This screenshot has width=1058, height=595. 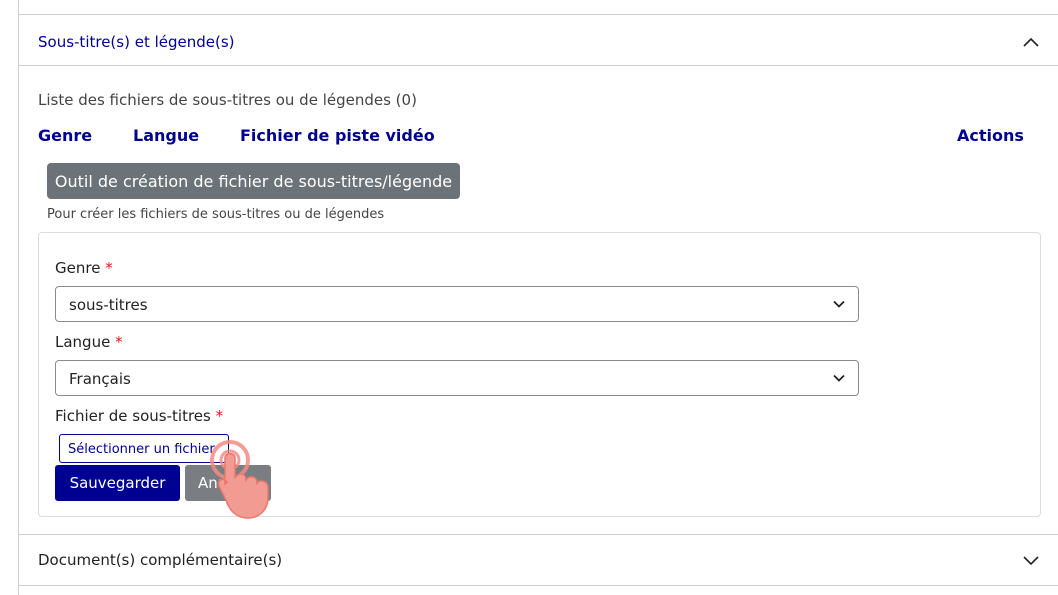 What do you see at coordinates (108, 305) in the screenshot?
I see `genre-select-value: sous-titres` at bounding box center [108, 305].